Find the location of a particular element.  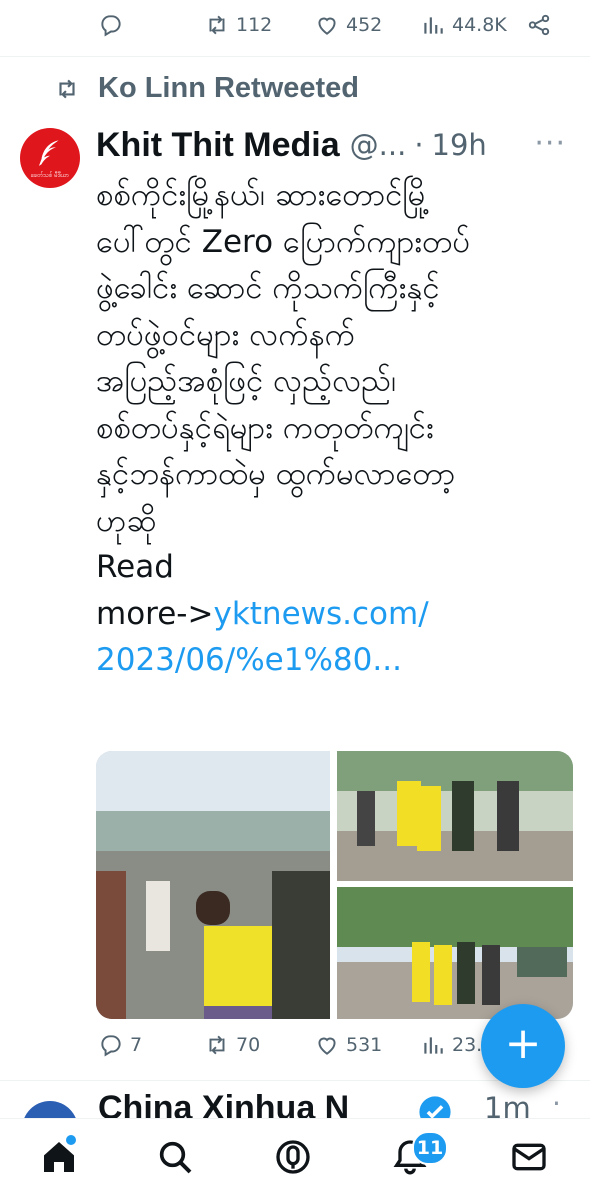

bottom-navigation: 11 is located at coordinates (295, 1159).